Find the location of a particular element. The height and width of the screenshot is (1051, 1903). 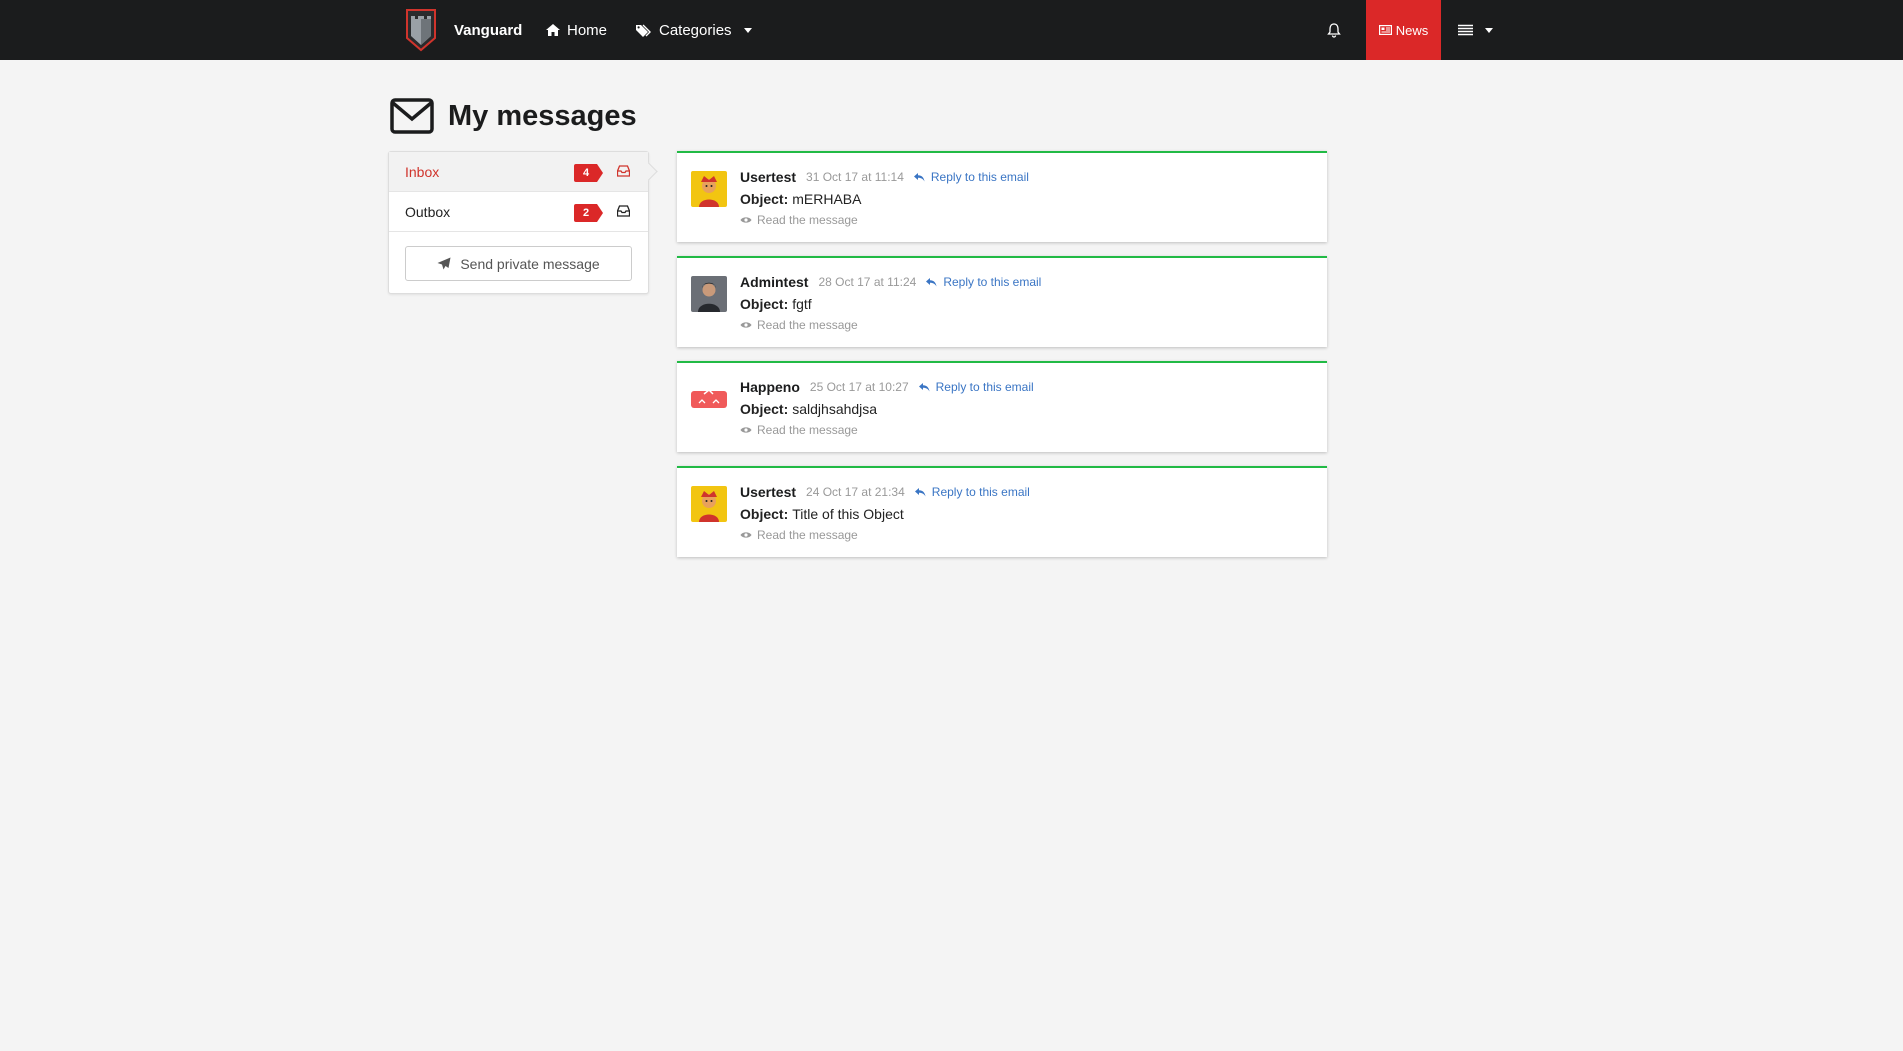

message-object: Object: Title of this Object is located at coordinates (1026, 514).